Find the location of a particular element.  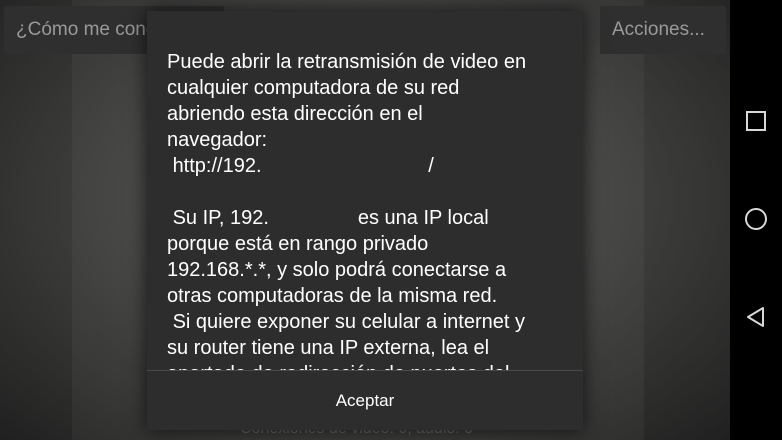

back-icon is located at coordinates (755, 317).